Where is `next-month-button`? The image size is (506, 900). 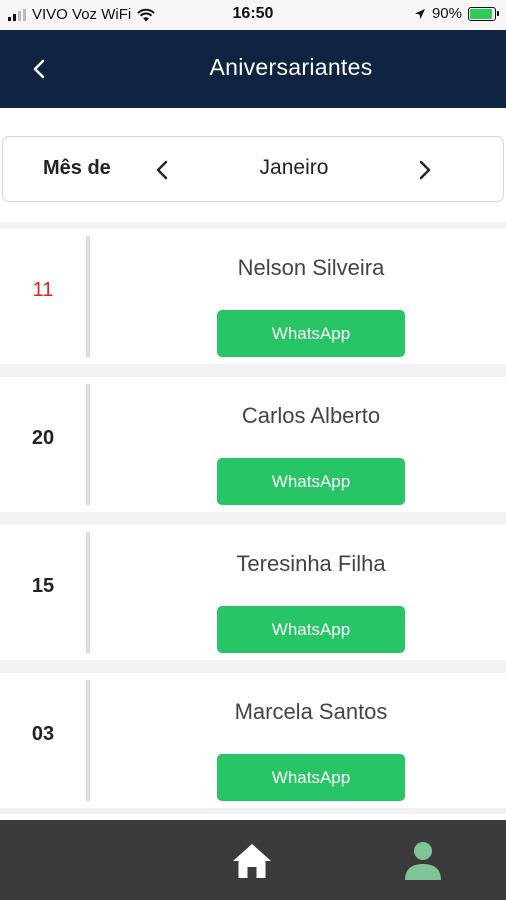 next-month-button is located at coordinates (425, 170).